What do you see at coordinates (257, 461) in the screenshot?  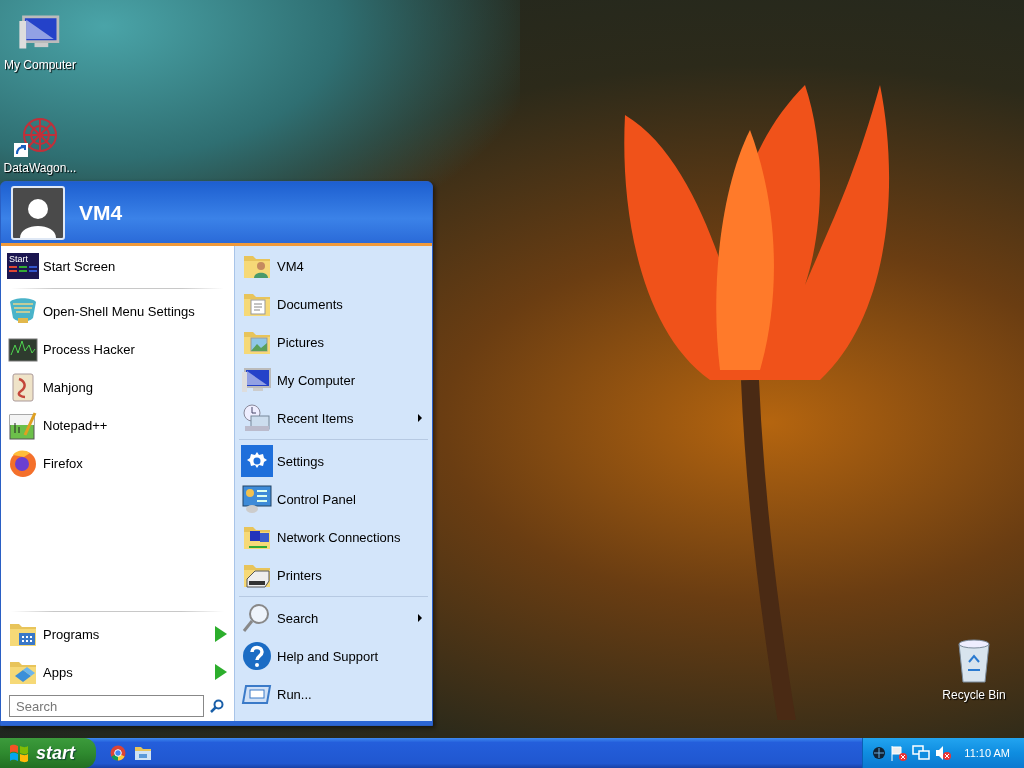 I see `gear-icon` at bounding box center [257, 461].